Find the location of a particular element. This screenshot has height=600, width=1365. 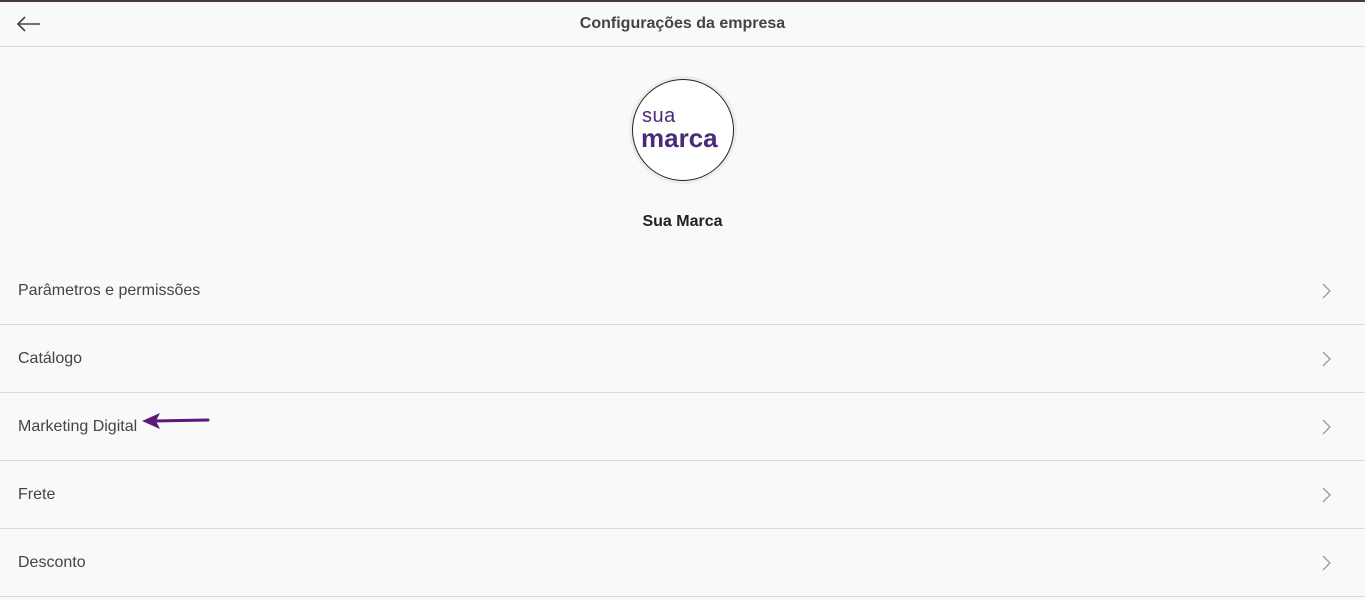

menu-item-label: Desconto is located at coordinates (52, 562).